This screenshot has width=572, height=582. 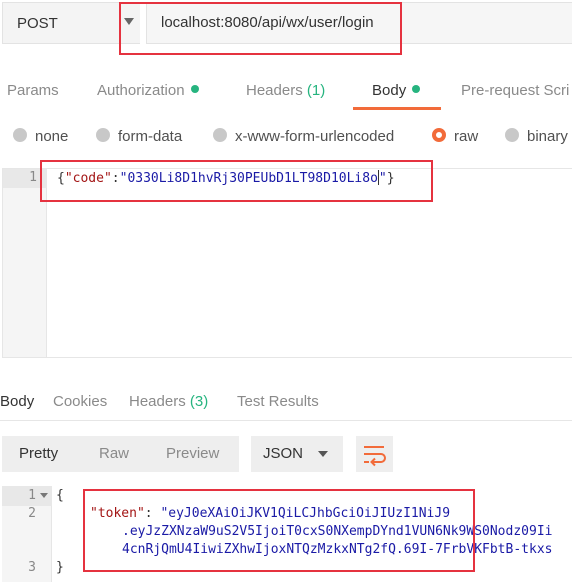 What do you see at coordinates (60, 495) in the screenshot?
I see `json-open-brace: {` at bounding box center [60, 495].